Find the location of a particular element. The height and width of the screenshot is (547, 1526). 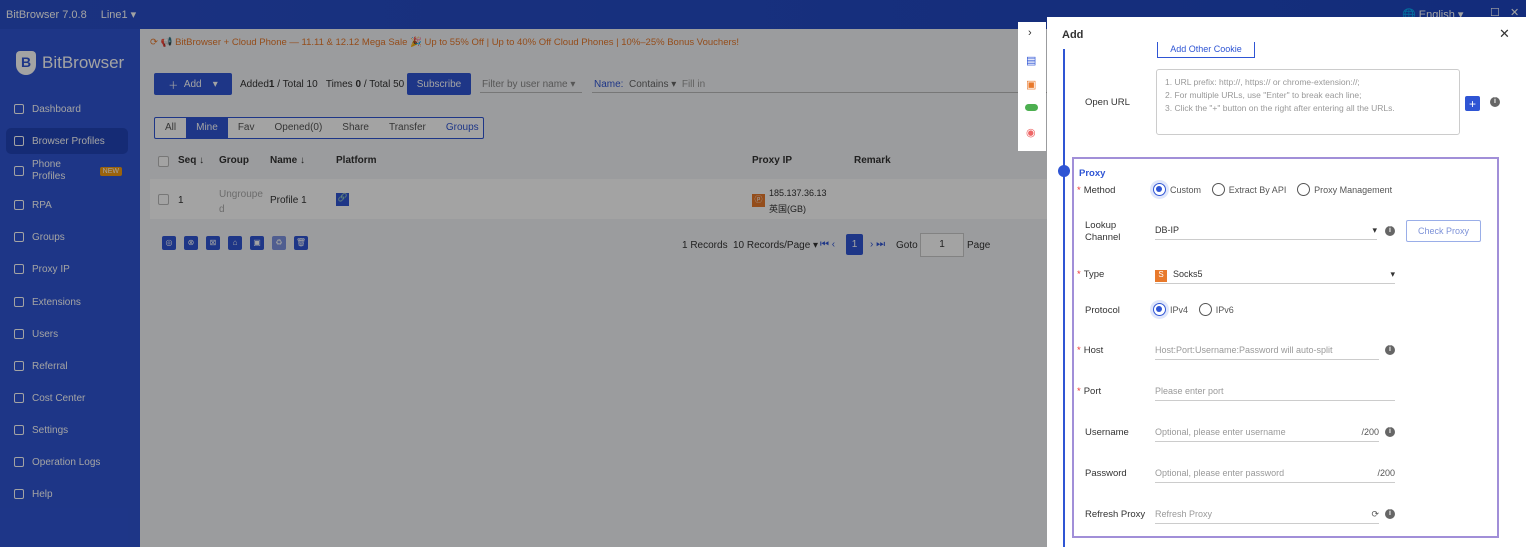

lookup-channel-select: DB-IP ▾ is located at coordinates (1266, 231).